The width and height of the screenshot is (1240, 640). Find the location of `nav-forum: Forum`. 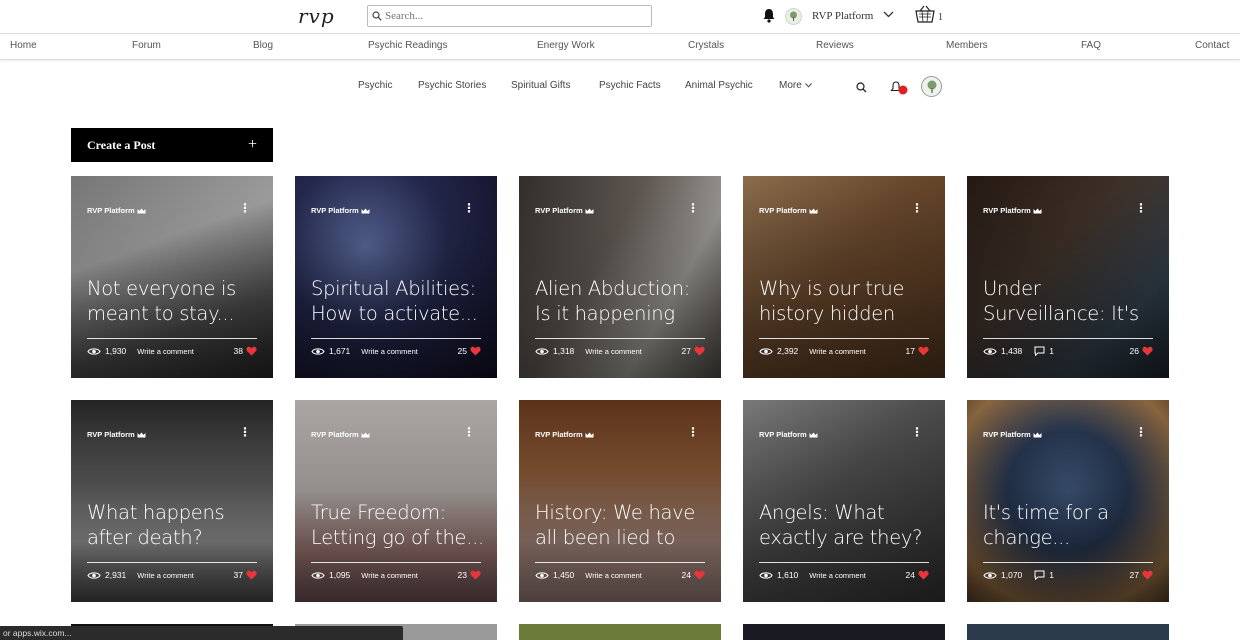

nav-forum: Forum is located at coordinates (146, 45).